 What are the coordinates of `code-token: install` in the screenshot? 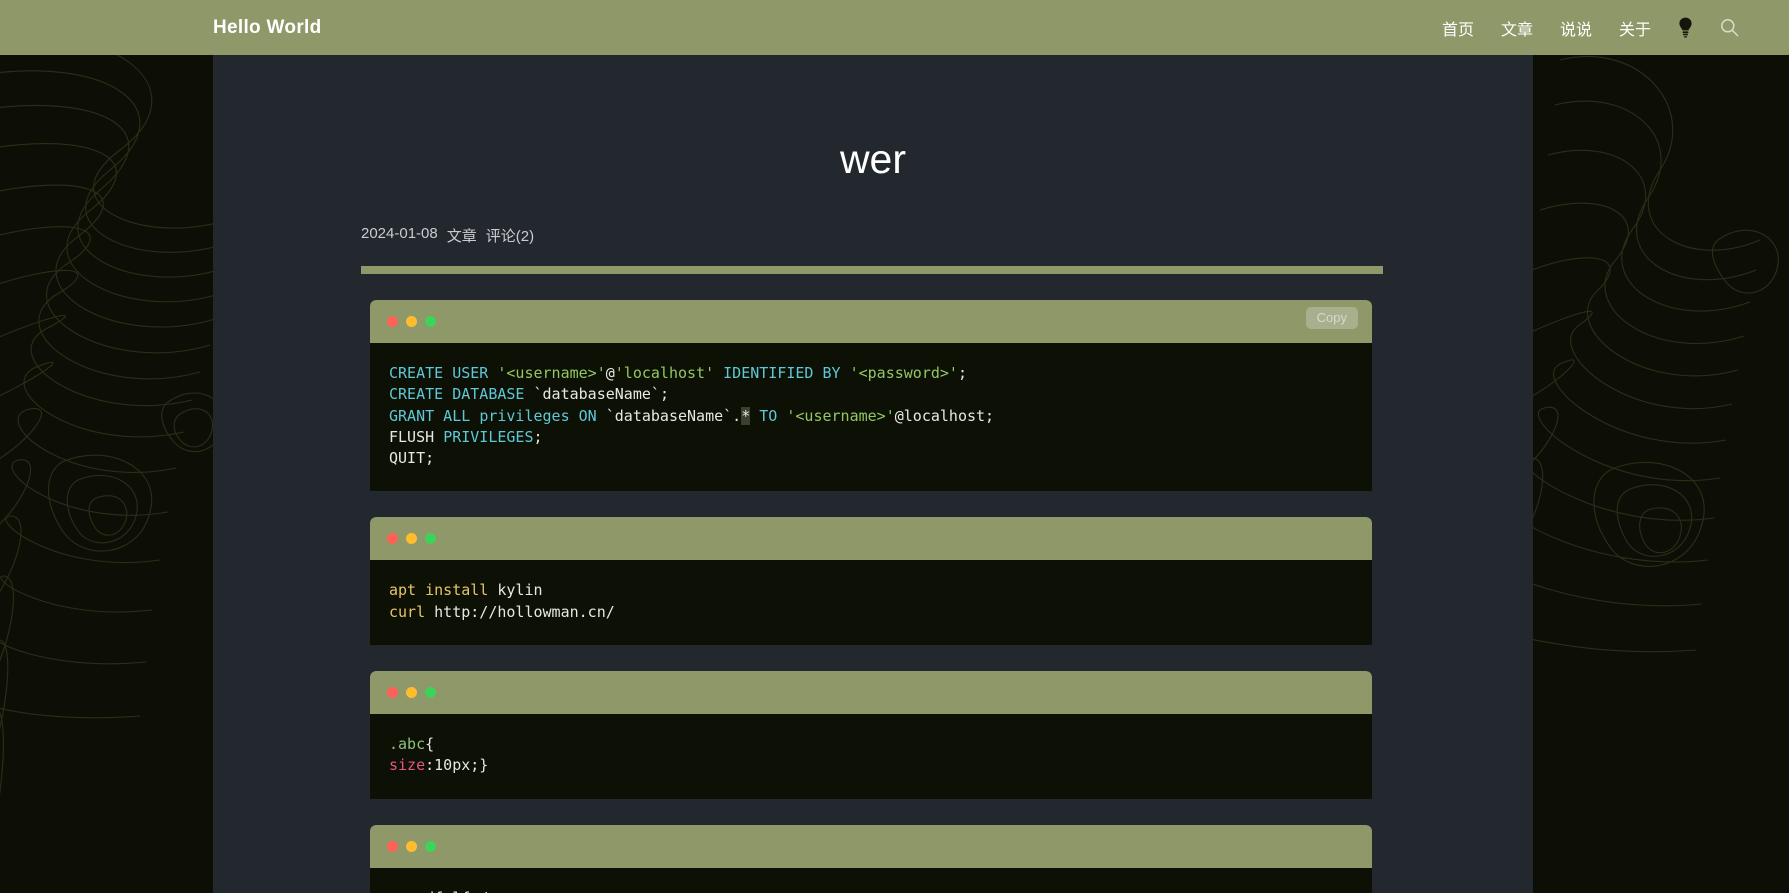 It's located at (461, 590).